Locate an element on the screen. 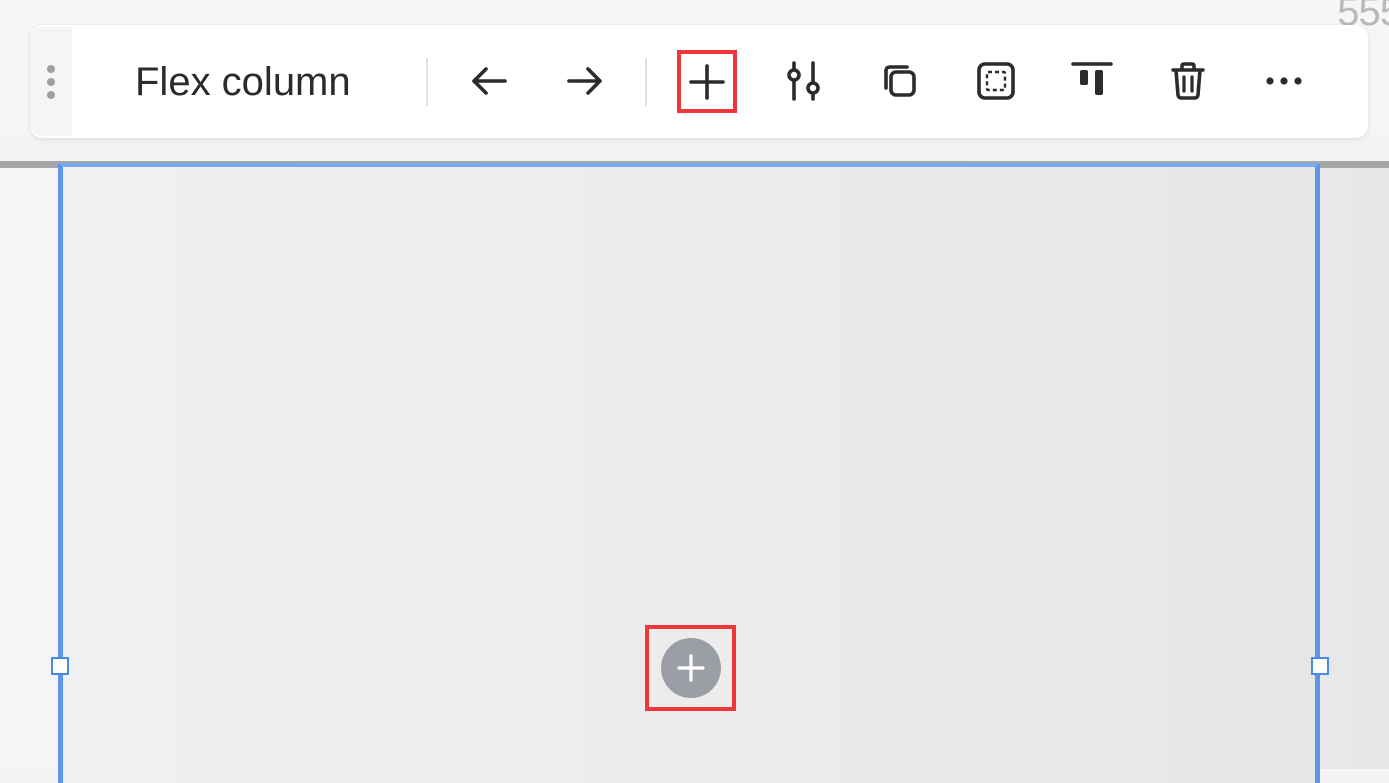 This screenshot has height=783, width=1389. duplicate-button is located at coordinates (900, 81).